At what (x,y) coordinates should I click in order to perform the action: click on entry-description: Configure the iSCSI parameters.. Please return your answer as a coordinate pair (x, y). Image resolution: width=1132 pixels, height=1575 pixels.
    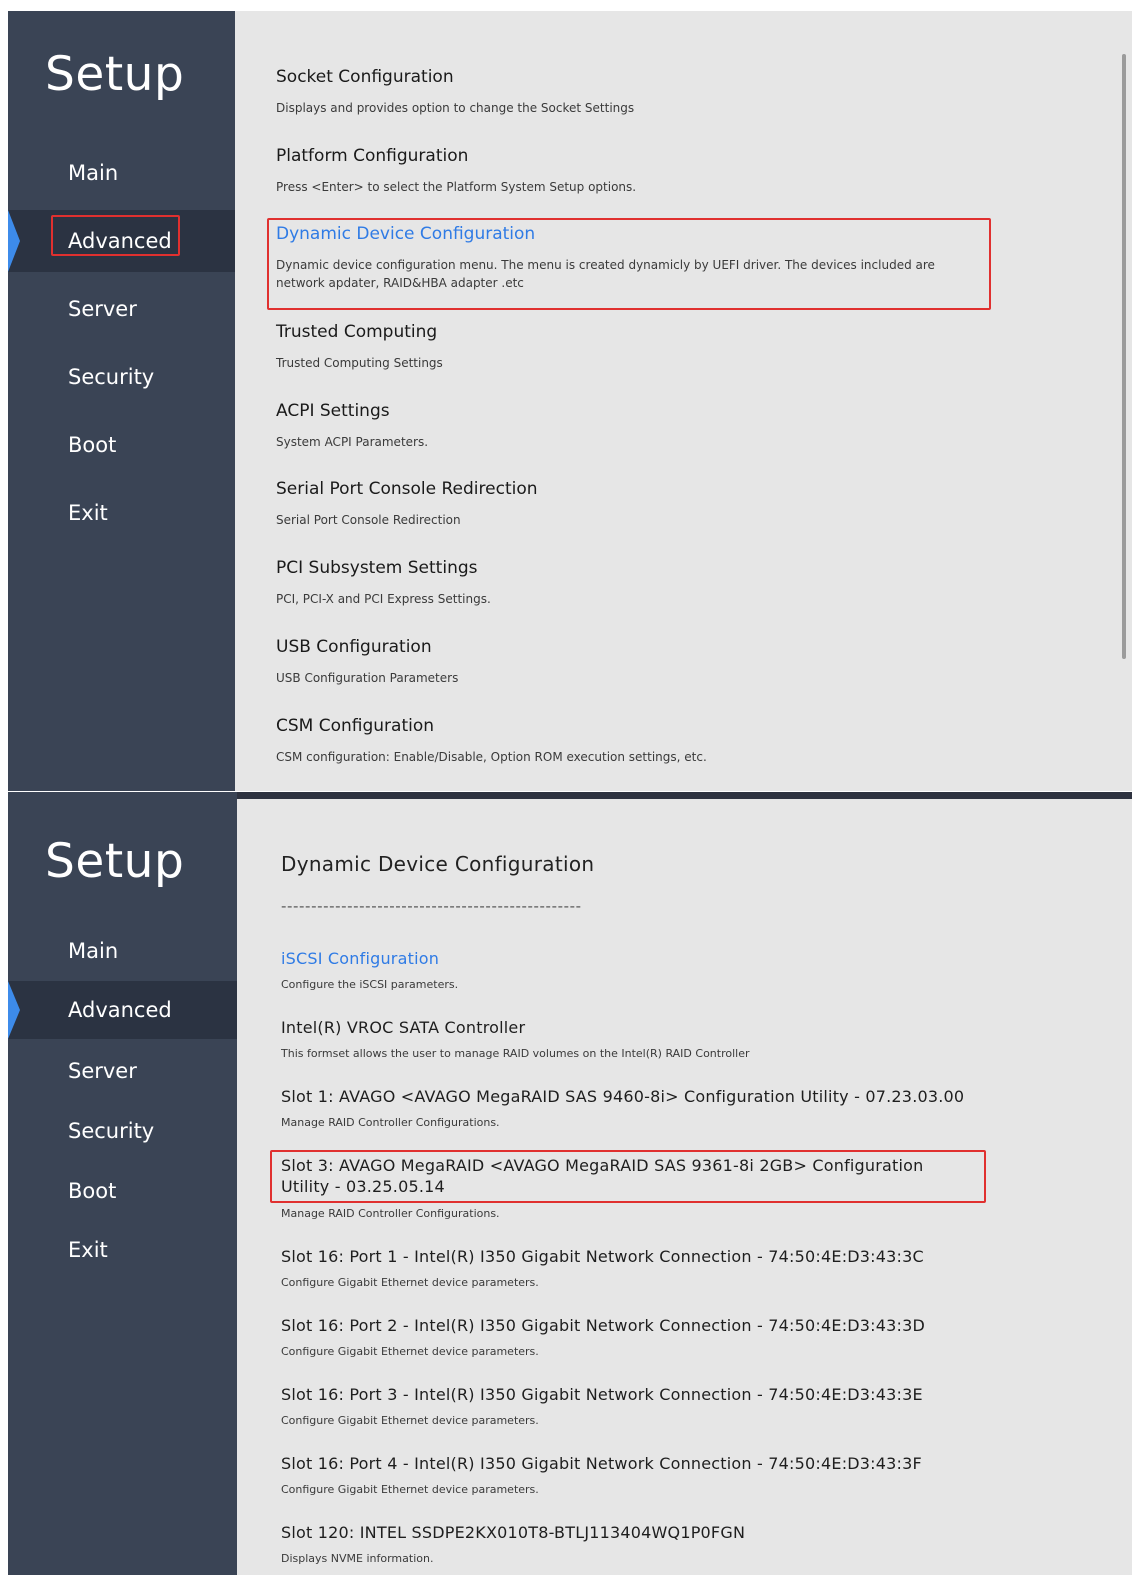
    Looking at the image, I should click on (370, 984).